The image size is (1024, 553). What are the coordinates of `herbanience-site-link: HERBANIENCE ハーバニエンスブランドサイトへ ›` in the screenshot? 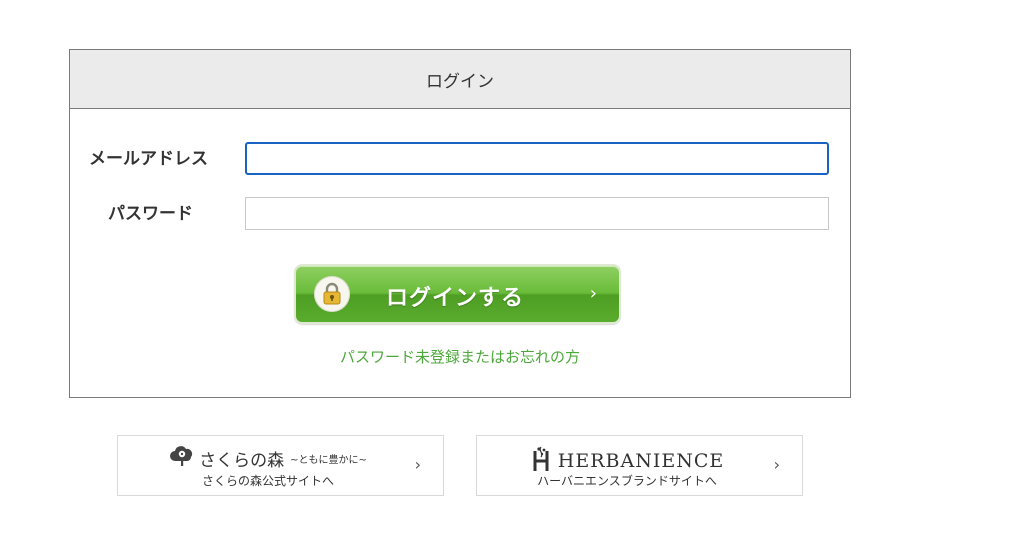 It's located at (639, 465).